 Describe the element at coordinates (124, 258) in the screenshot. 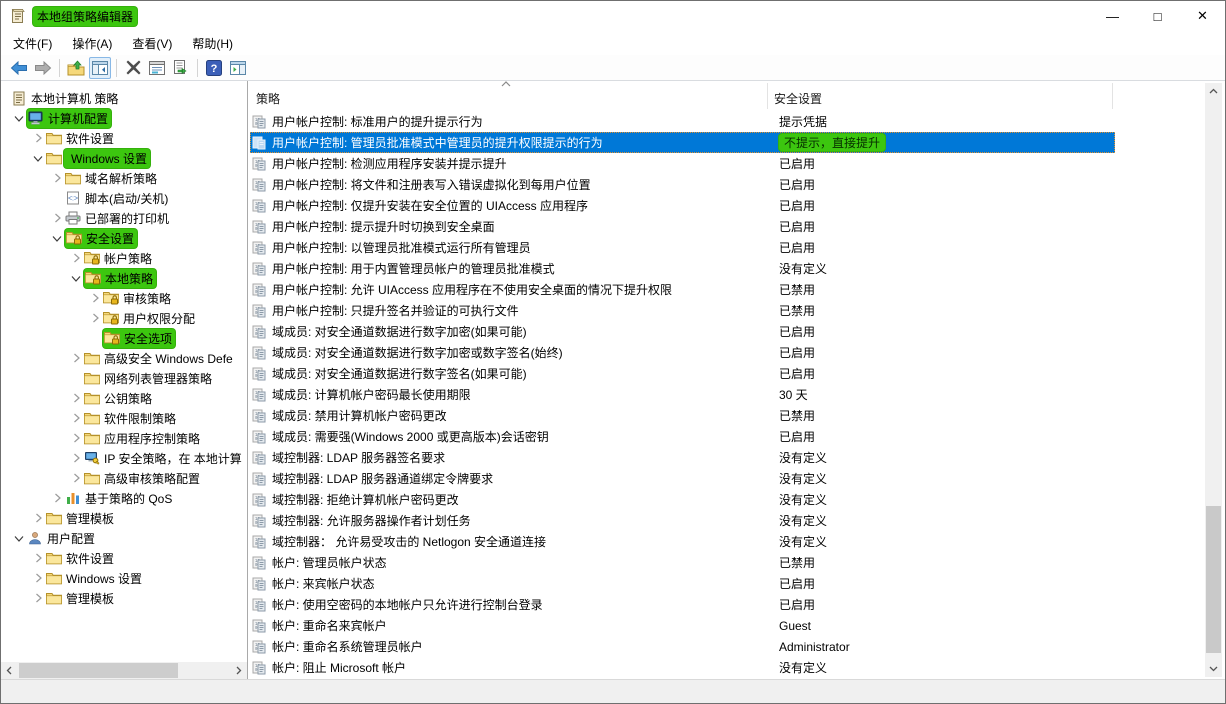

I see `tree-item: 帐户策略` at that location.